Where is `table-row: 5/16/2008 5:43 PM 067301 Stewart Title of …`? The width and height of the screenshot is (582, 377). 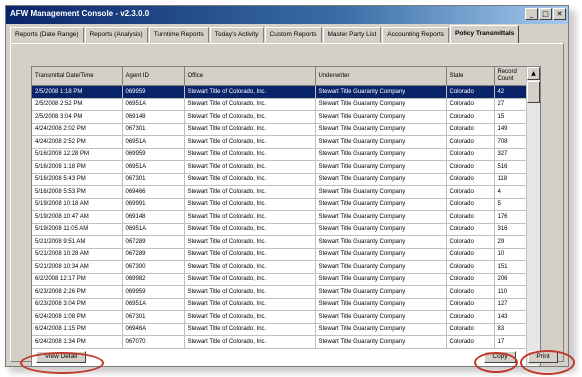
table-row: 5/16/2008 5:43 PM 067301 Stewart Title of … is located at coordinates (281, 179).